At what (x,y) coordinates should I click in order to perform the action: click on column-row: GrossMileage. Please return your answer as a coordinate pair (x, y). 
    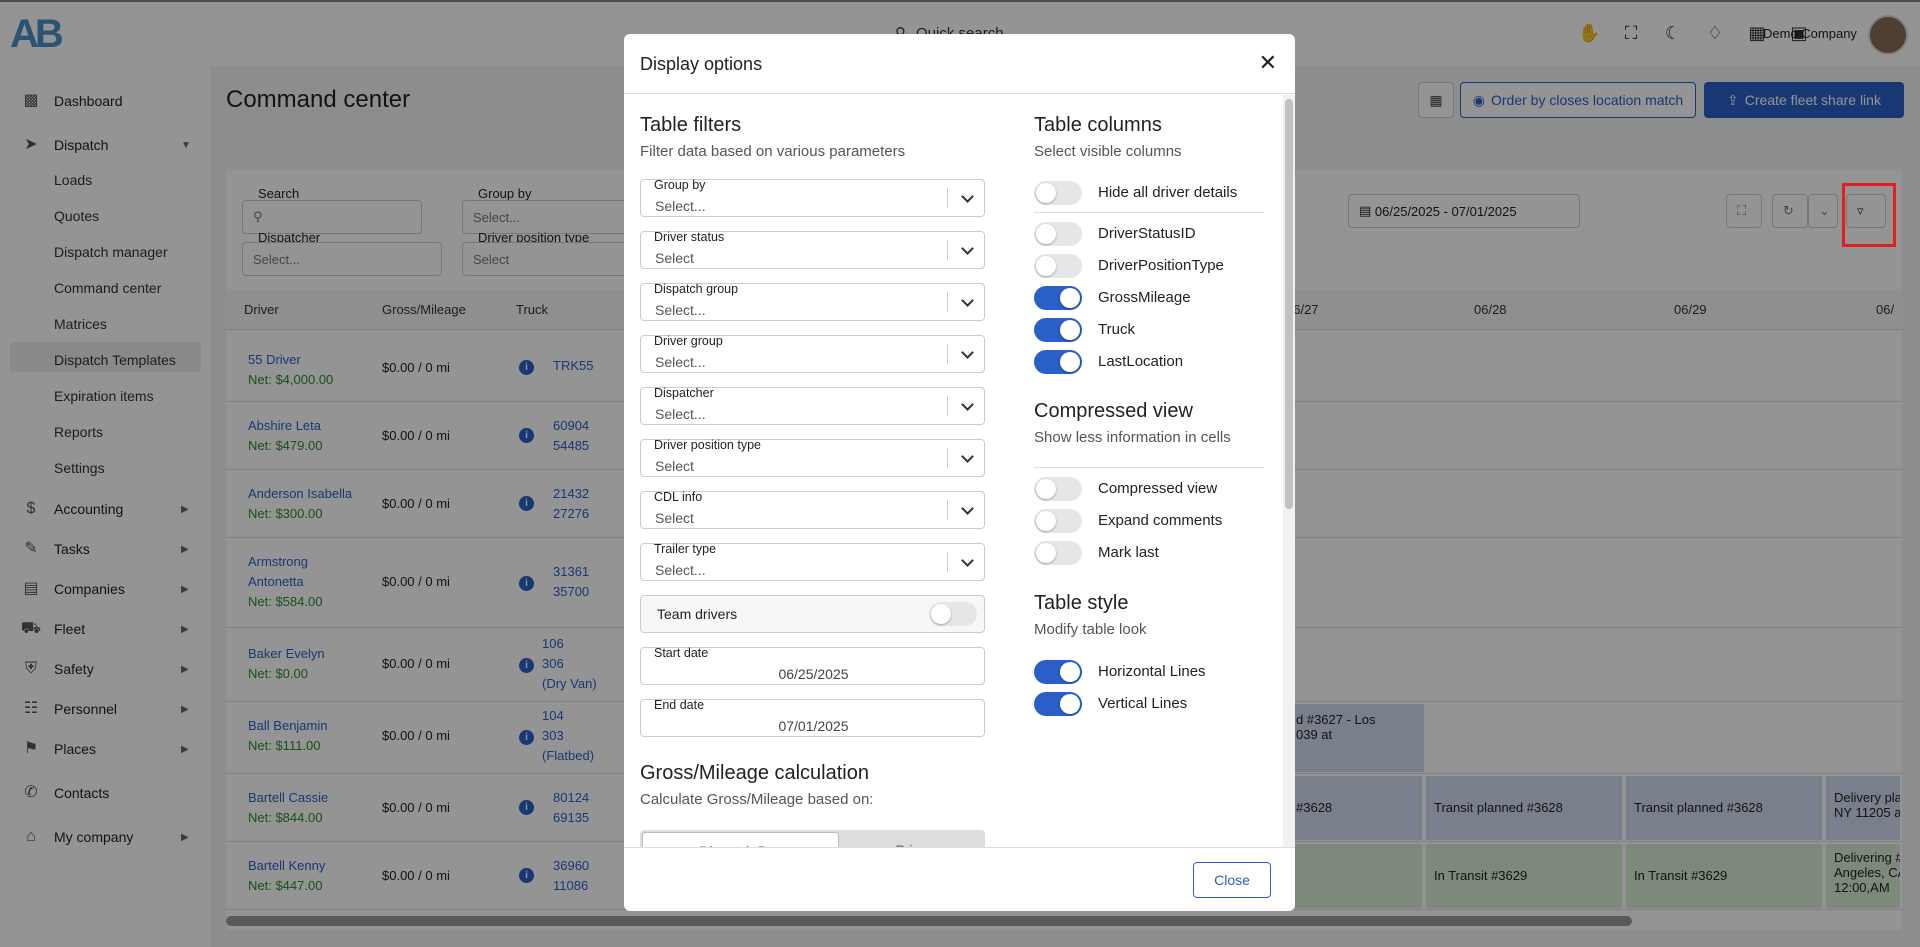
    Looking at the image, I should click on (1154, 298).